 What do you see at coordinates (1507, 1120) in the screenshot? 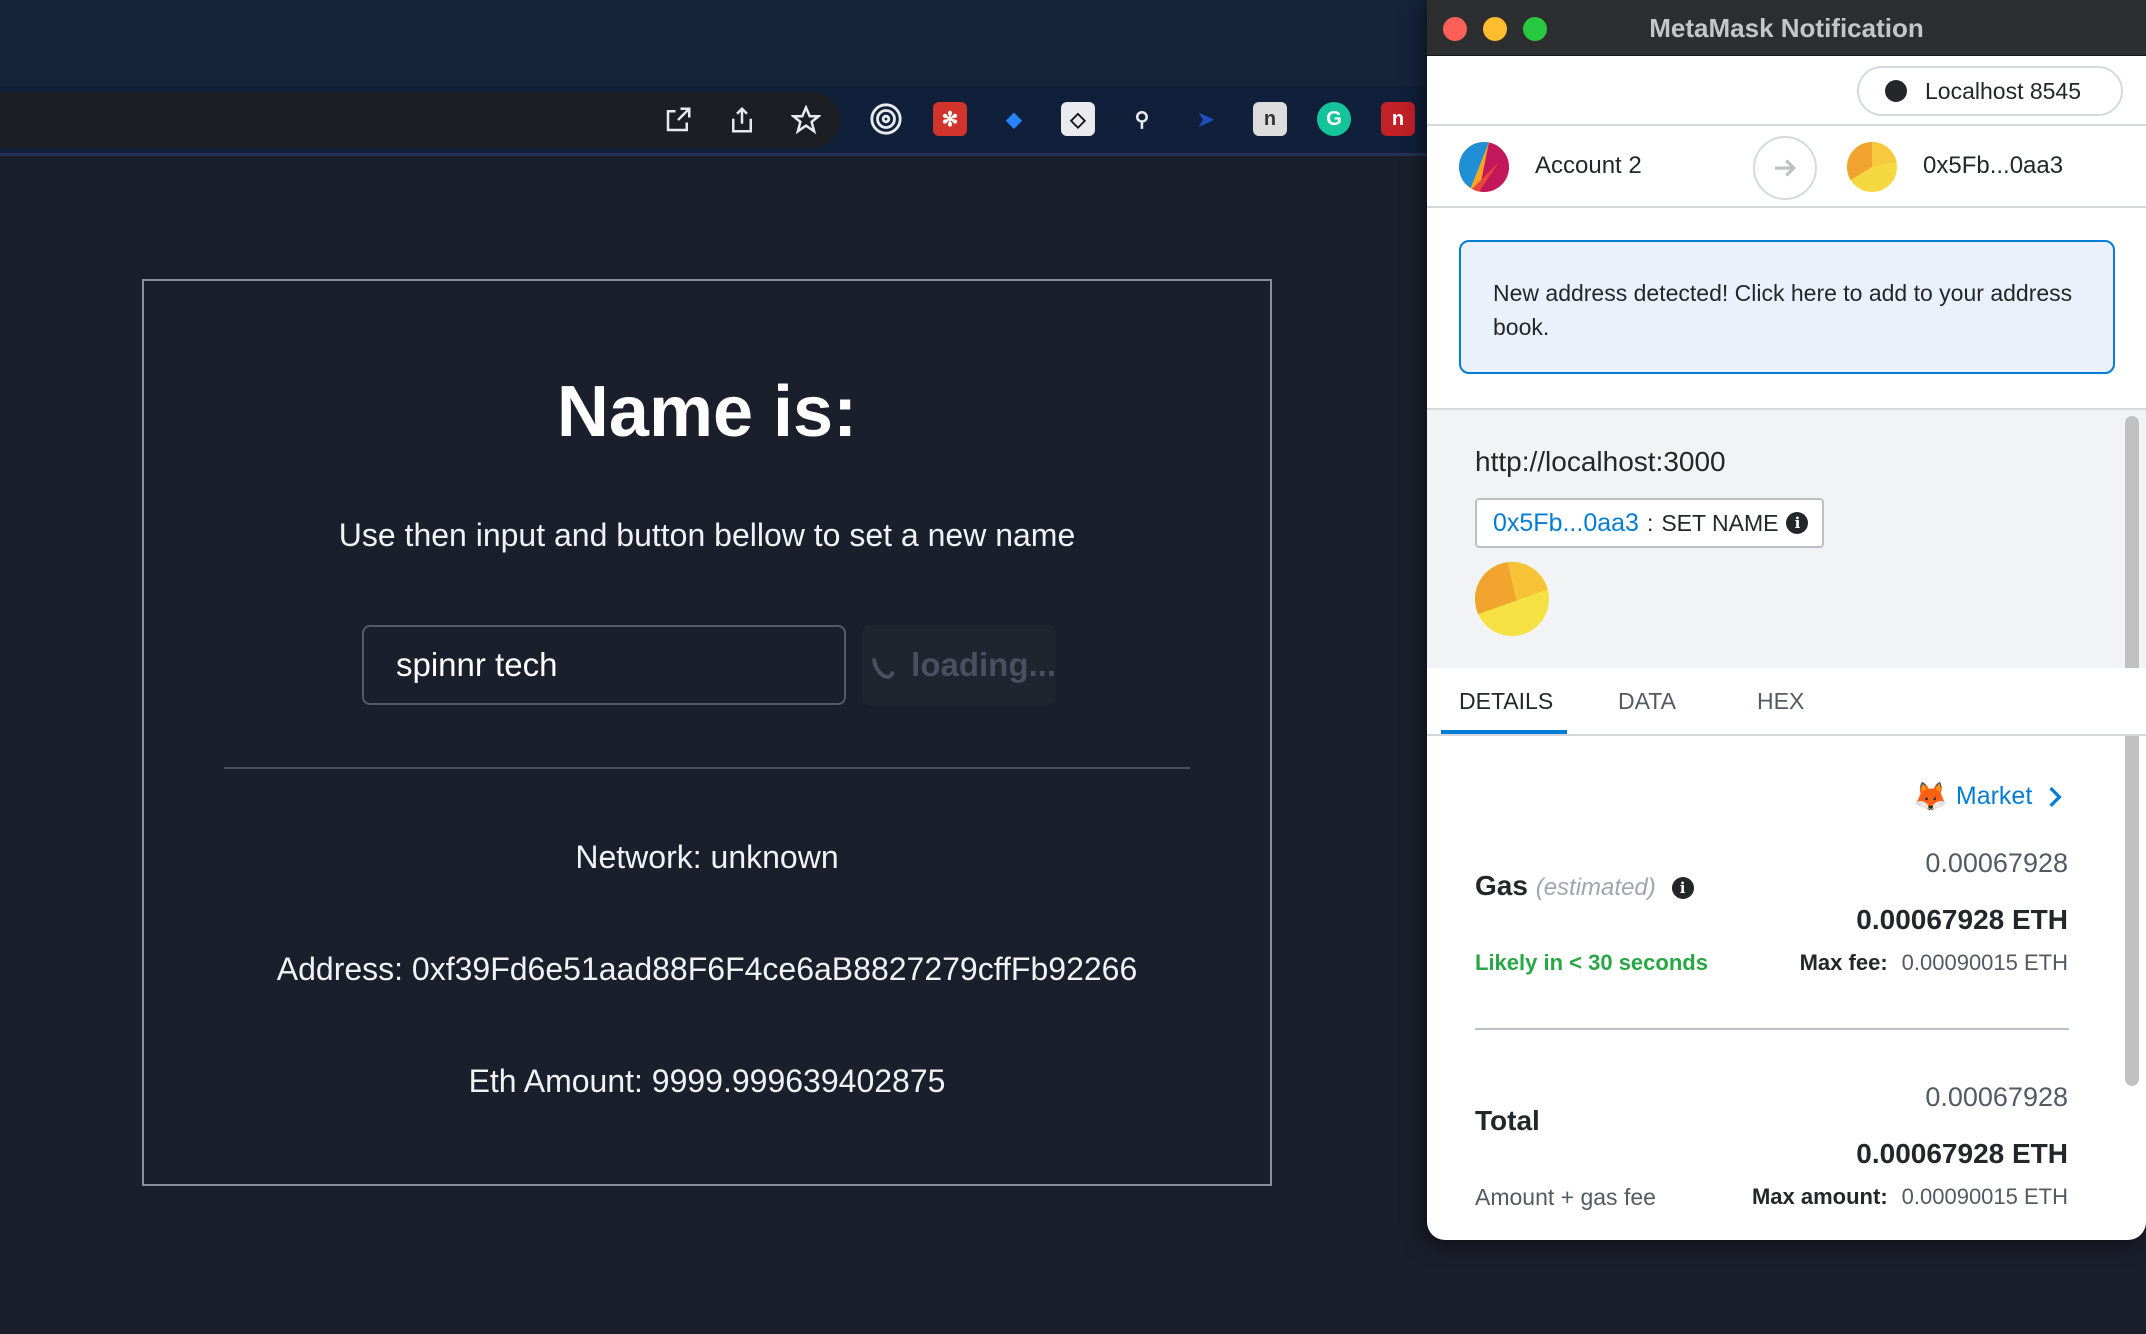
I see `total-label: Total` at bounding box center [1507, 1120].